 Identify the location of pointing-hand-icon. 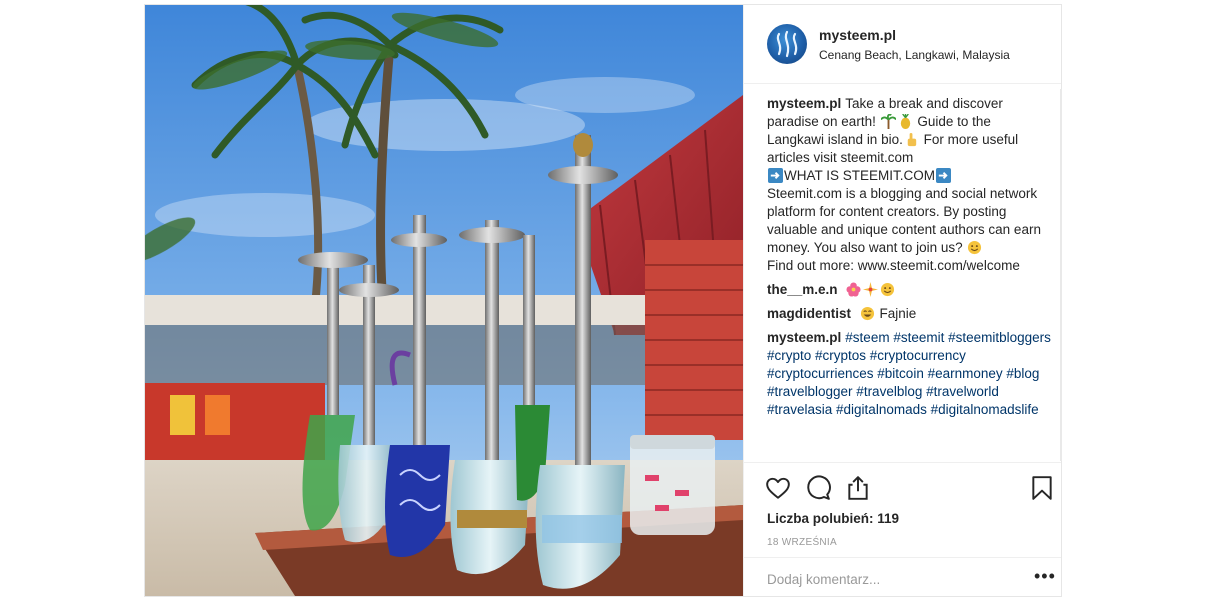
(912, 139).